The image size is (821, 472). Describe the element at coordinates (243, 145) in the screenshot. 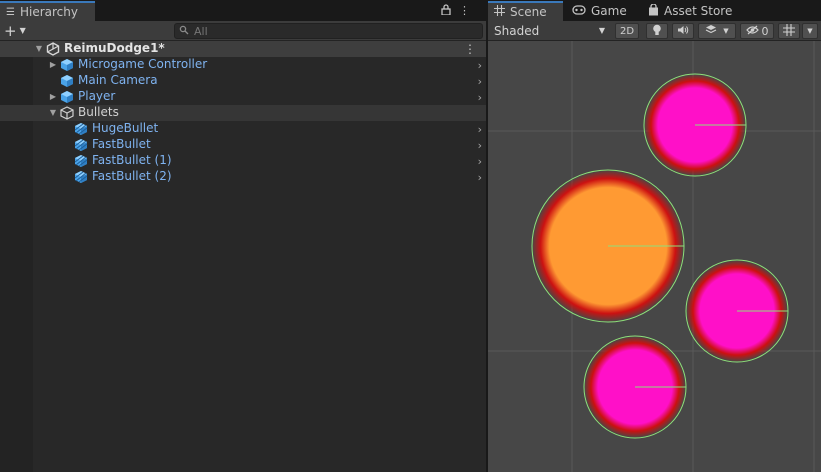

I see `hierarchy-item-fast-bullet: FastBullet ›` at that location.